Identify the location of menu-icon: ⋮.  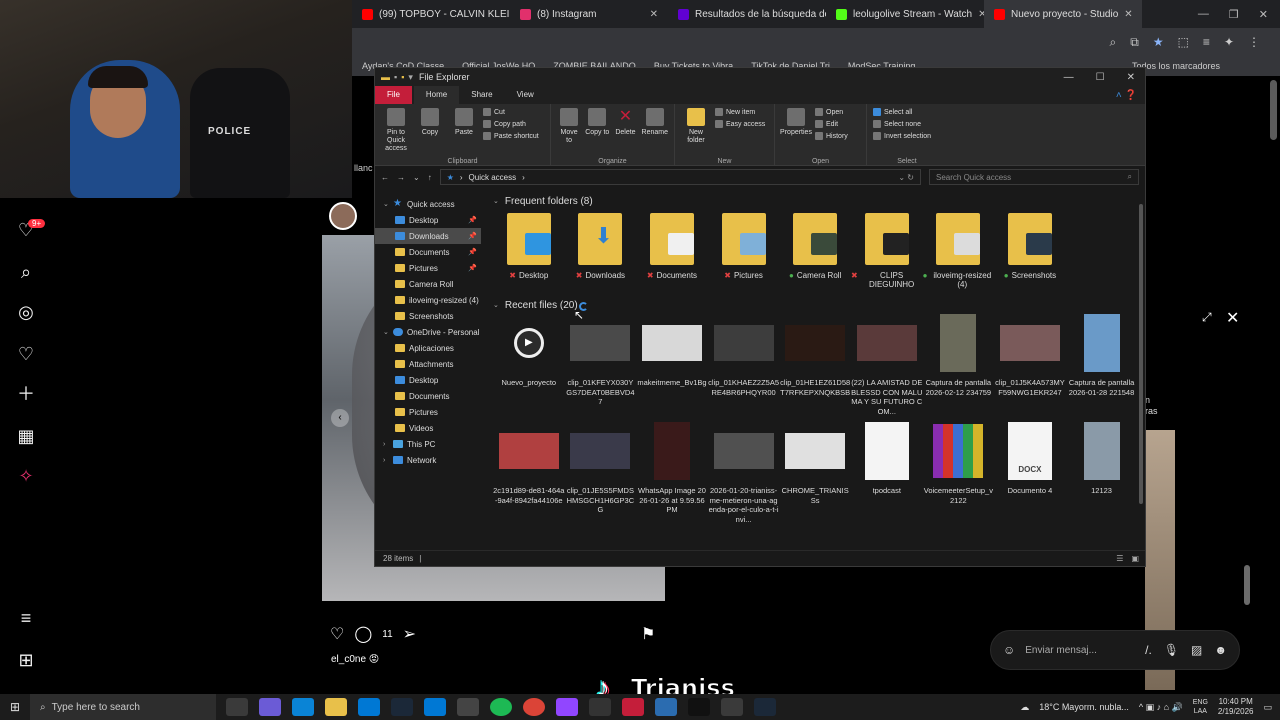
(1254, 42).